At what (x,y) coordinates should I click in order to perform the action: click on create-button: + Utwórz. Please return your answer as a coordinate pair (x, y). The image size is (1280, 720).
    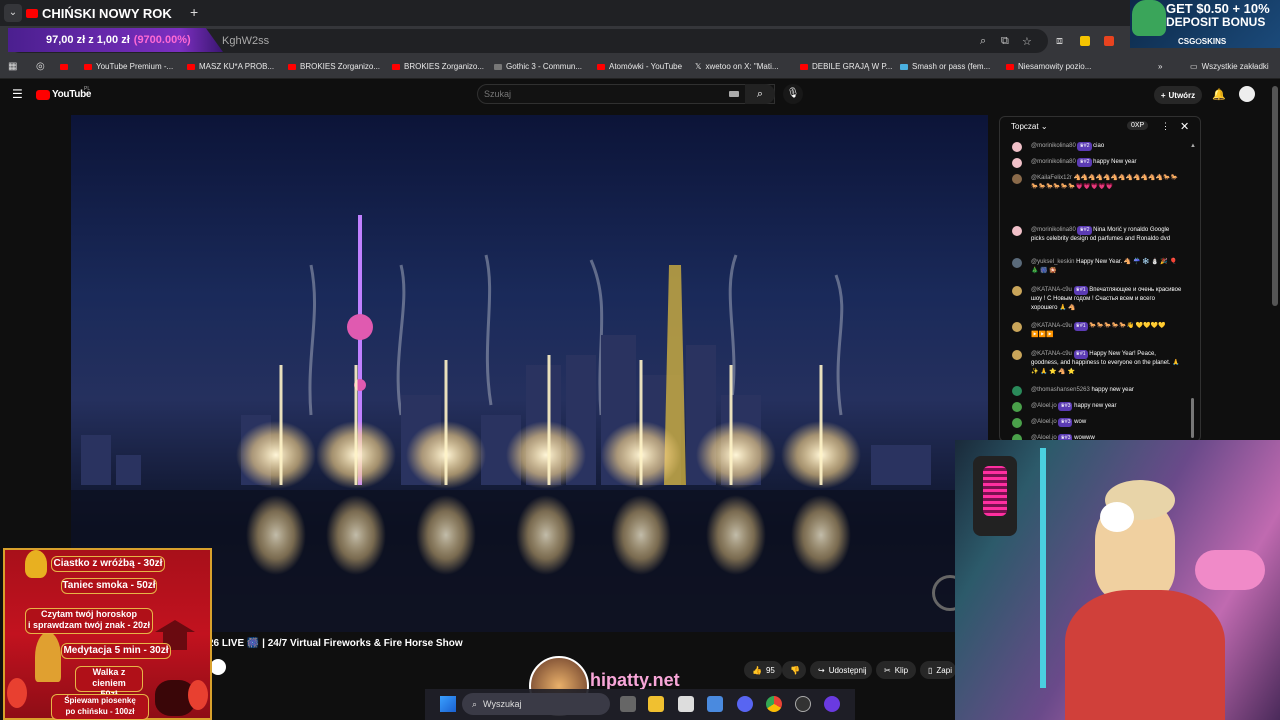
    Looking at the image, I should click on (1178, 95).